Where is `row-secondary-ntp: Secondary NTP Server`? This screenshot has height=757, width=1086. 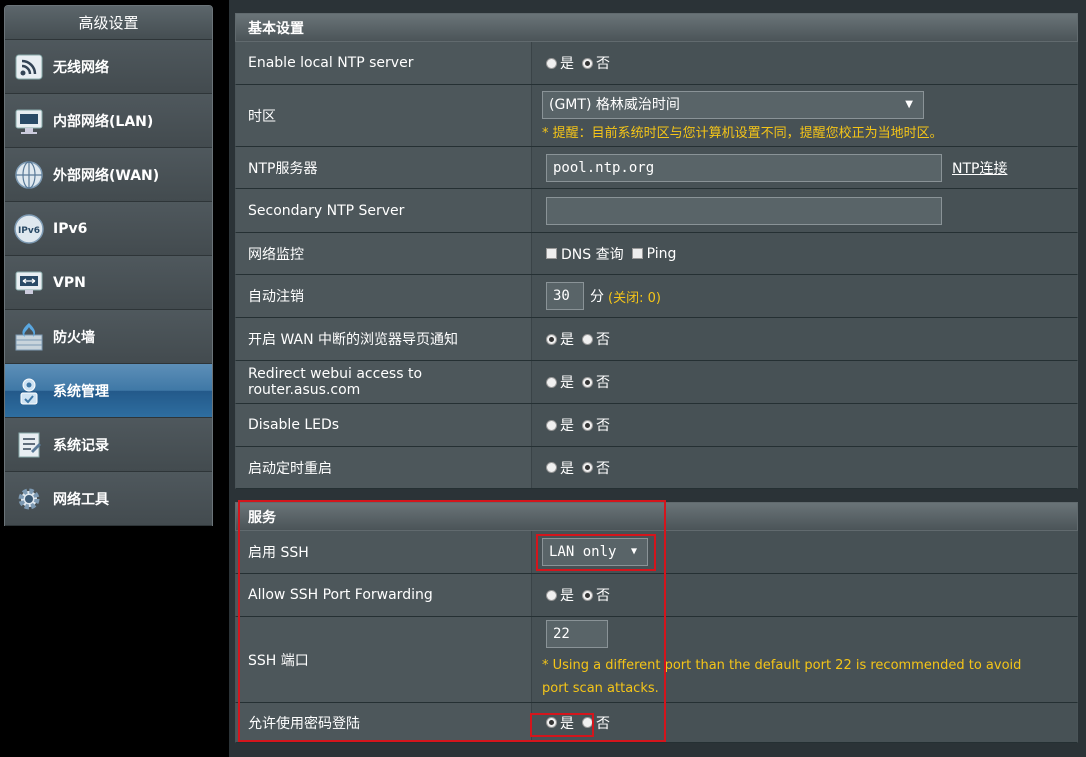 row-secondary-ntp: Secondary NTP Server is located at coordinates (656, 211).